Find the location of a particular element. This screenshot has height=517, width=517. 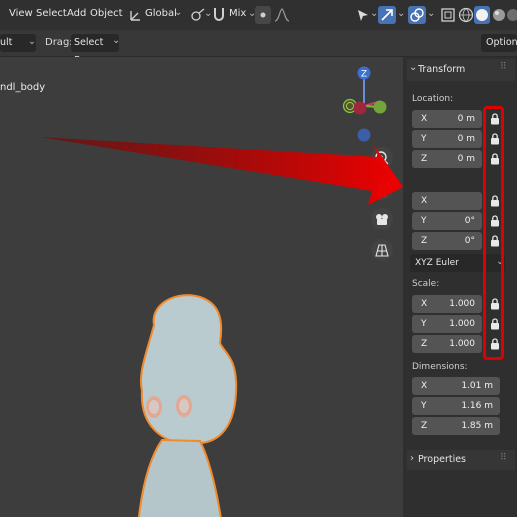

transform-panel-header: ⌄ Transform ⠿ is located at coordinates (461, 70).